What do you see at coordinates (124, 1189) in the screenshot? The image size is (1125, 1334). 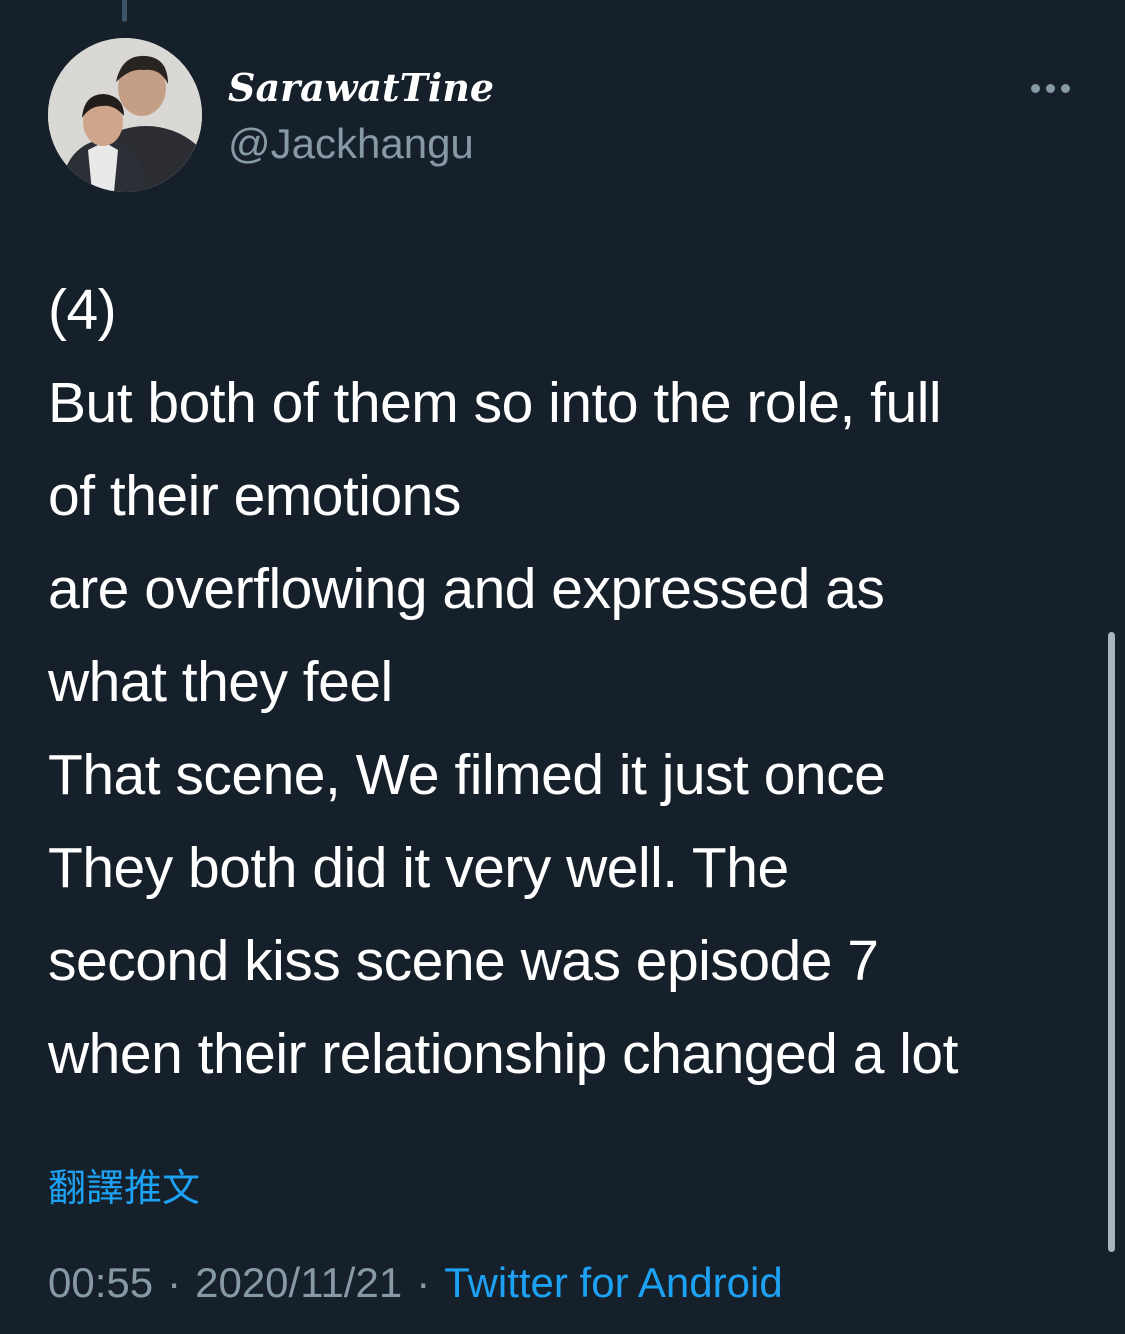 I see `translate-tweet-link: 翻譯推文` at bounding box center [124, 1189].